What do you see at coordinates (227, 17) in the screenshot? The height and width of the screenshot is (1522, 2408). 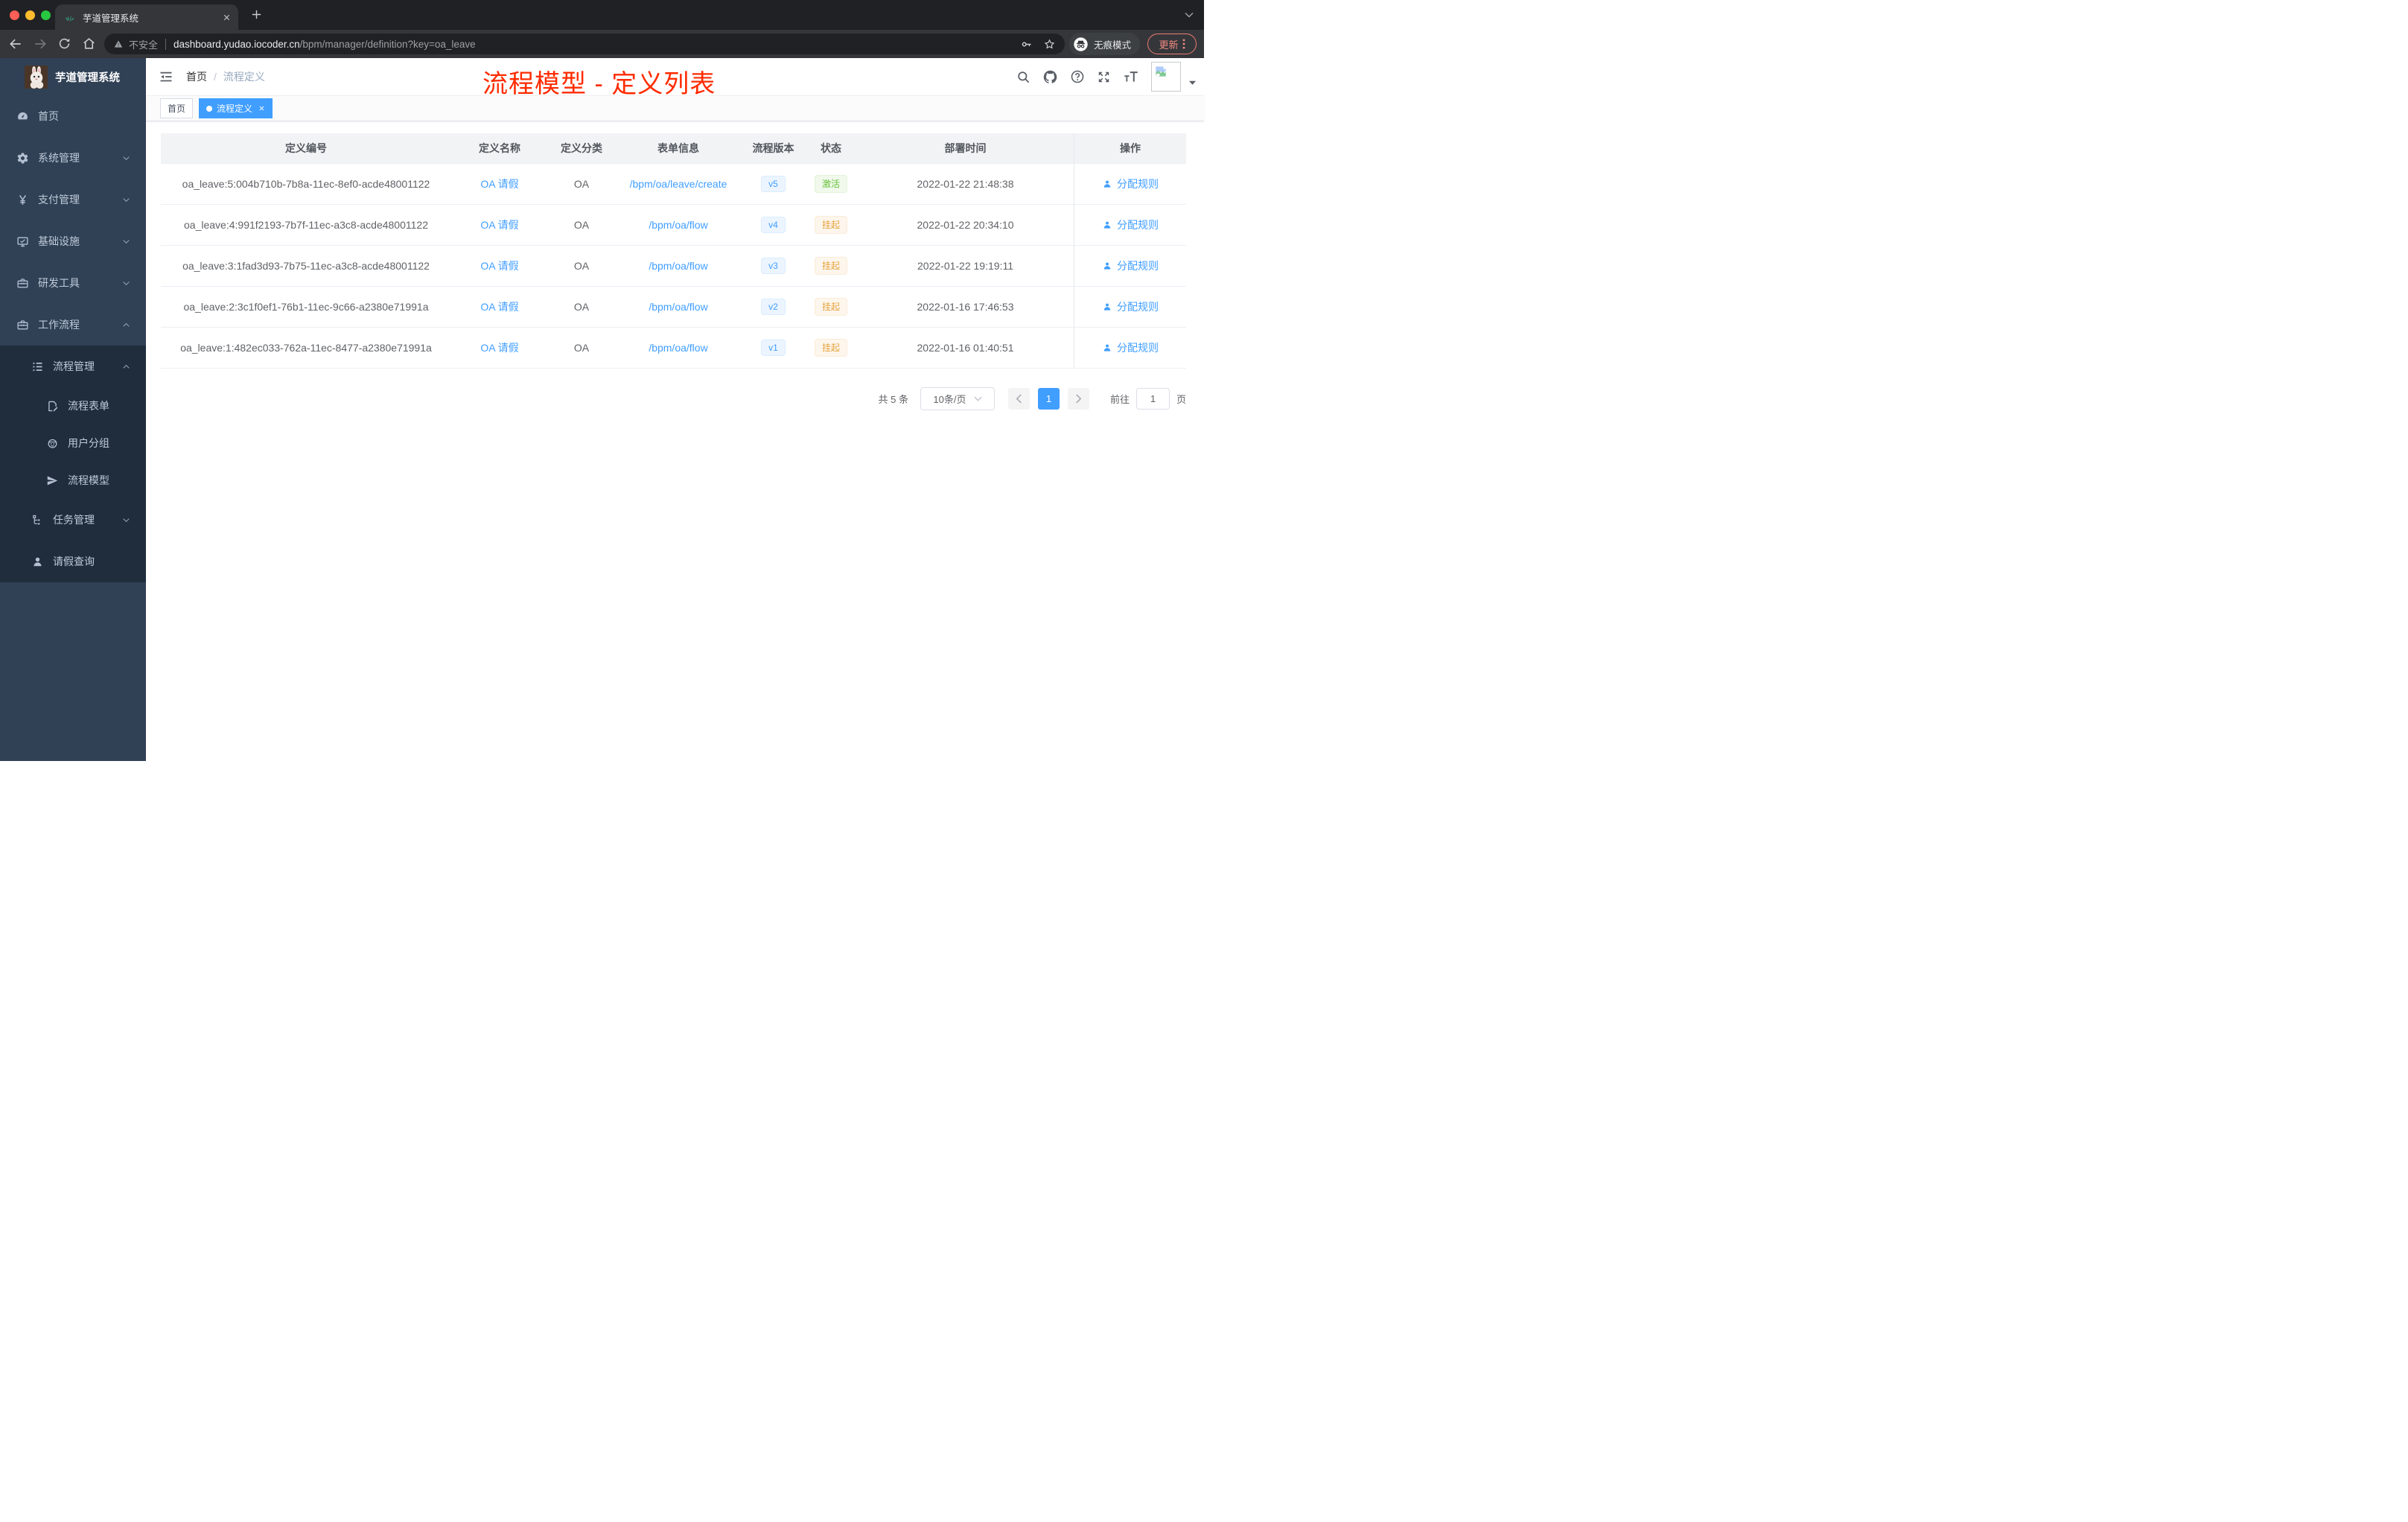 I see `tab-close-icon` at bounding box center [227, 17].